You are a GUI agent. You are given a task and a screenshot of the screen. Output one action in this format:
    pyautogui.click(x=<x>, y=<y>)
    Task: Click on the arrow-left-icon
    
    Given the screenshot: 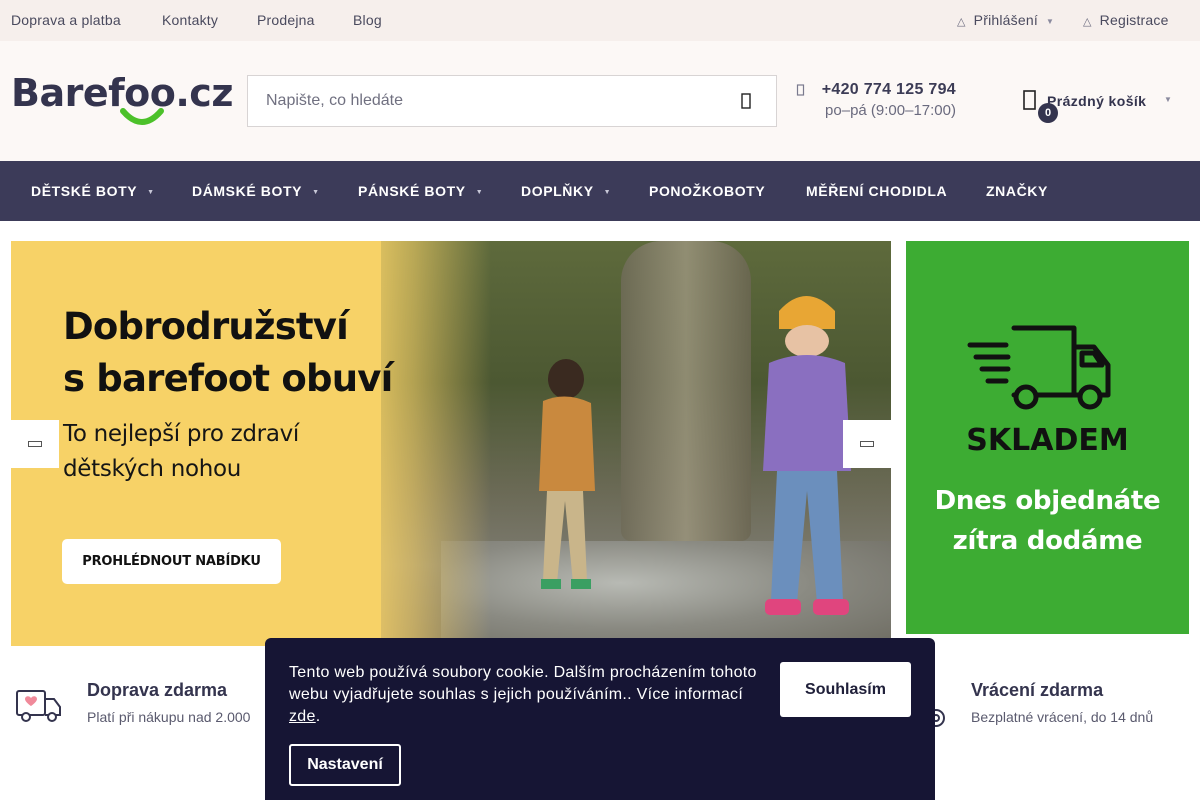 What is the action you would take?
    pyautogui.click(x=35, y=444)
    